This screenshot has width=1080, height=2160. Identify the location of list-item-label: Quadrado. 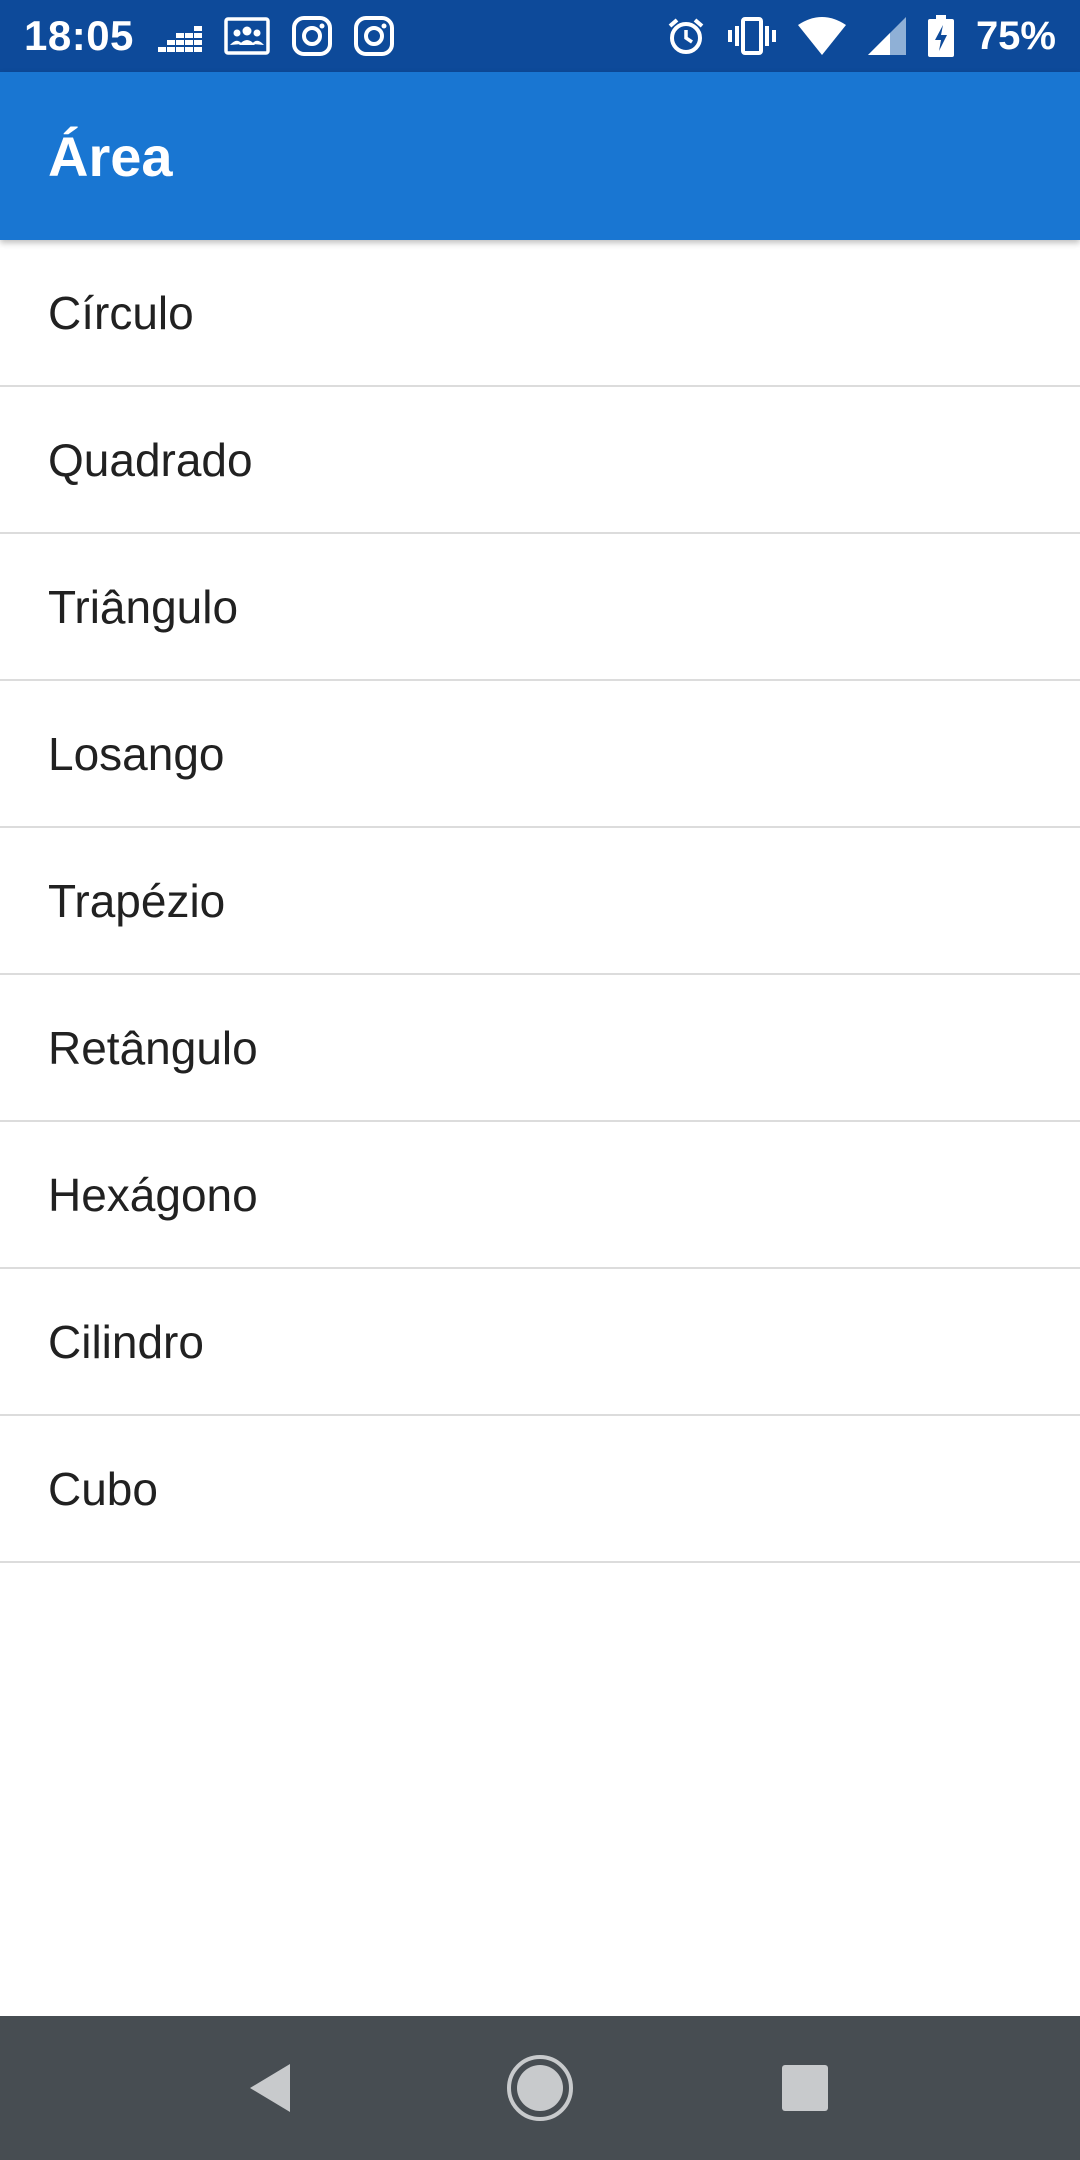
(150, 459).